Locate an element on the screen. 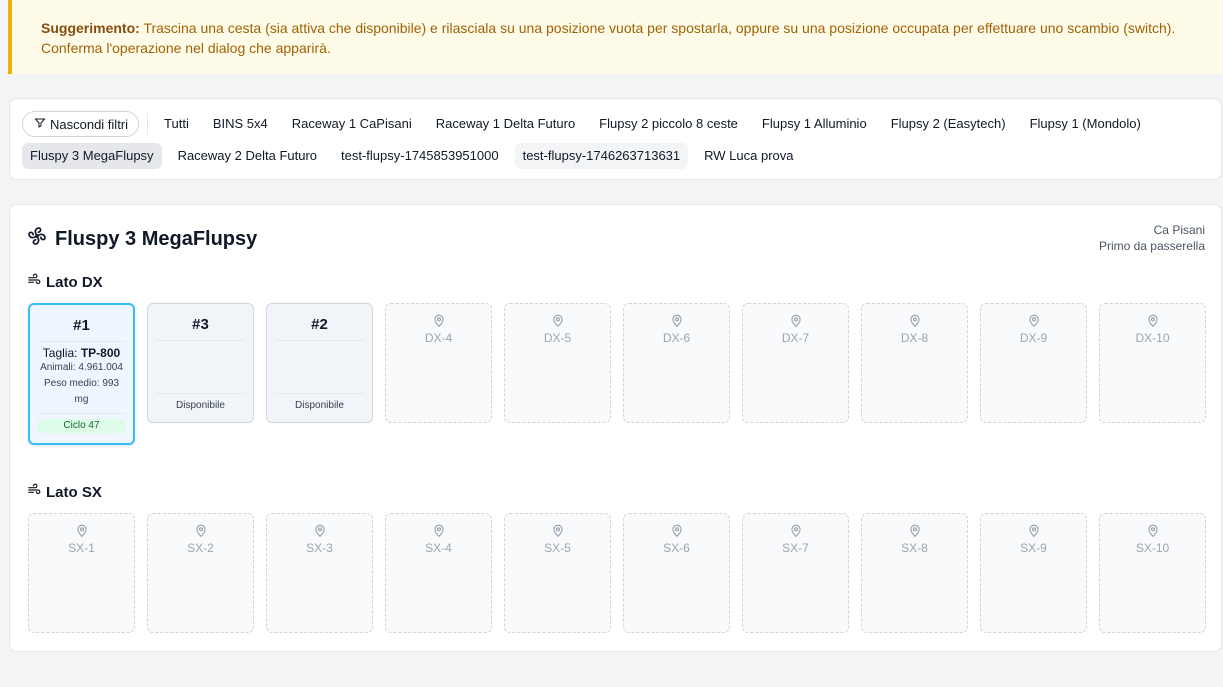 This screenshot has width=1223, height=687. slot-label: SX-3 is located at coordinates (319, 548).